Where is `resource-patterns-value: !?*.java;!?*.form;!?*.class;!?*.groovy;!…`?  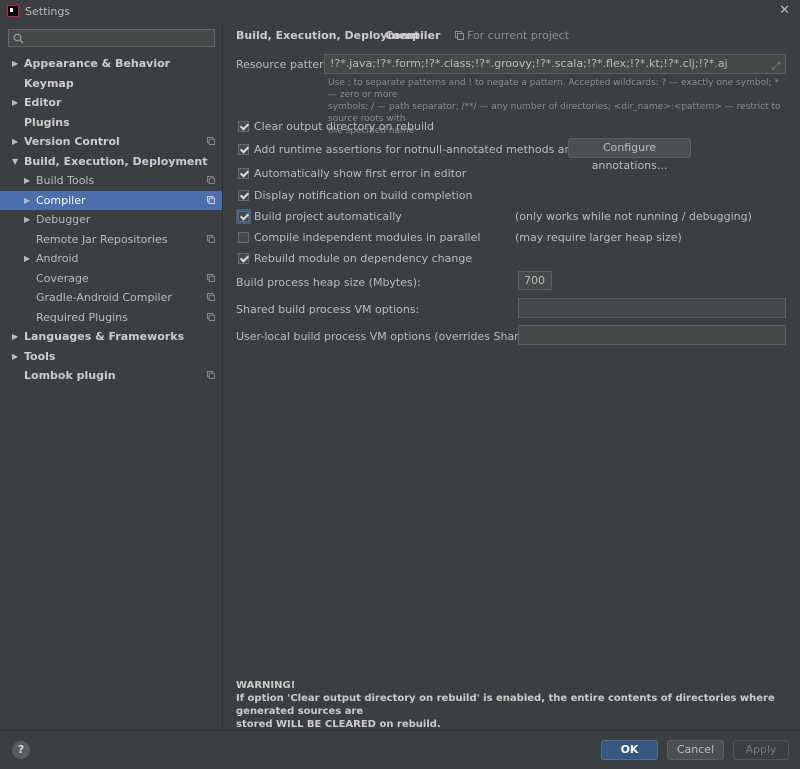
resource-patterns-value: !?*.java;!?*.form;!?*.class;!?*.groovy;!… is located at coordinates (529, 63).